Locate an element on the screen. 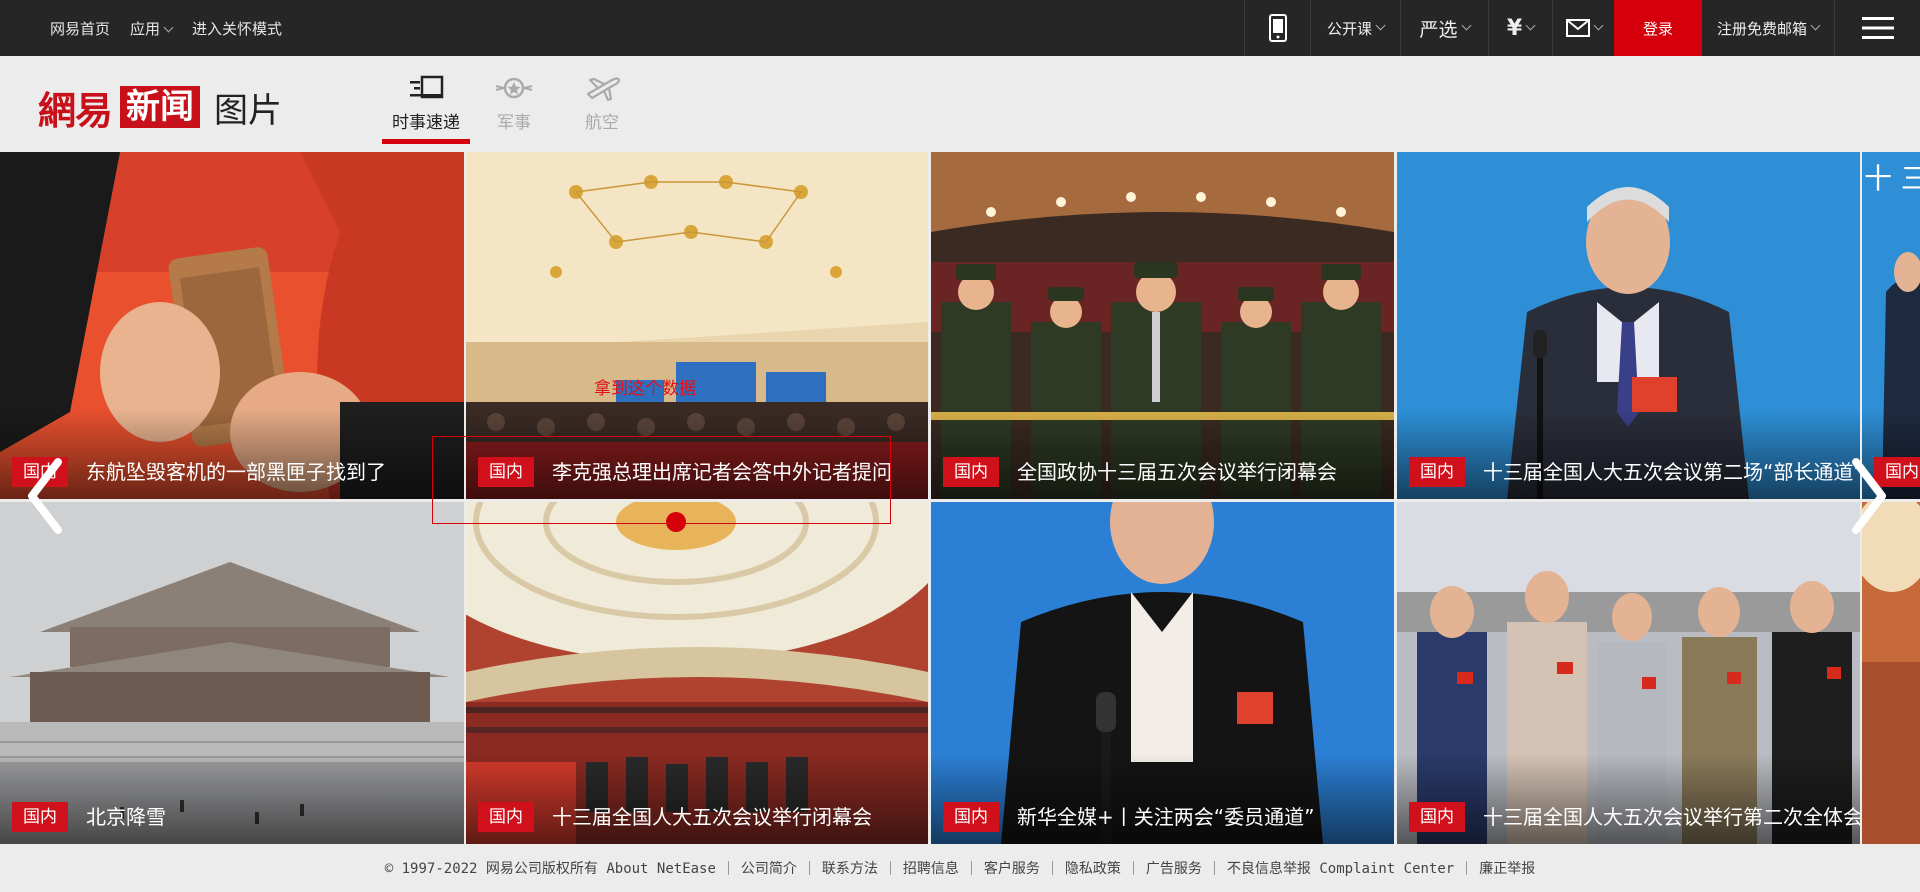 This screenshot has height=892, width=1920. yanxuan-menu: 严选 is located at coordinates (1444, 28).